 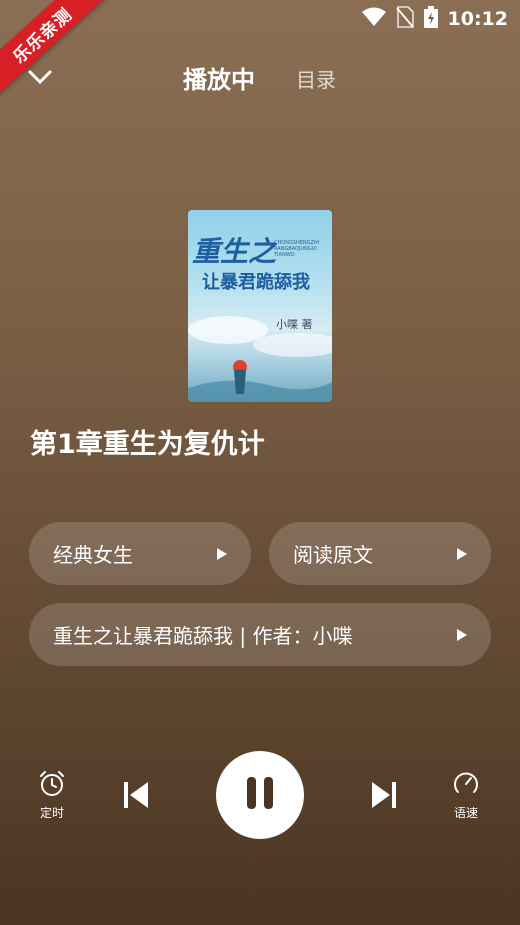 I want to click on pause-icon, so click(x=260, y=795).